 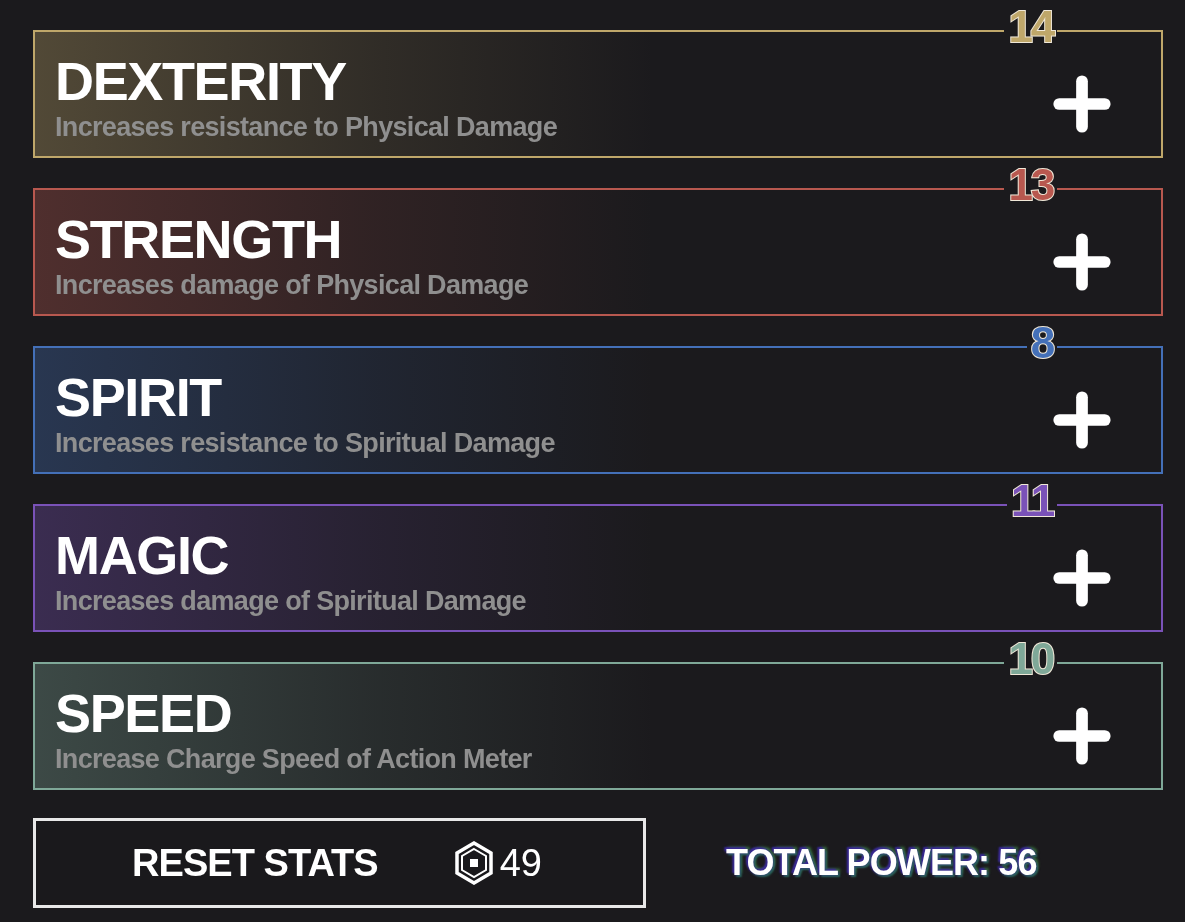 I want to click on stat-description: Increases damage of Spiritual Damage, so click(x=290, y=601).